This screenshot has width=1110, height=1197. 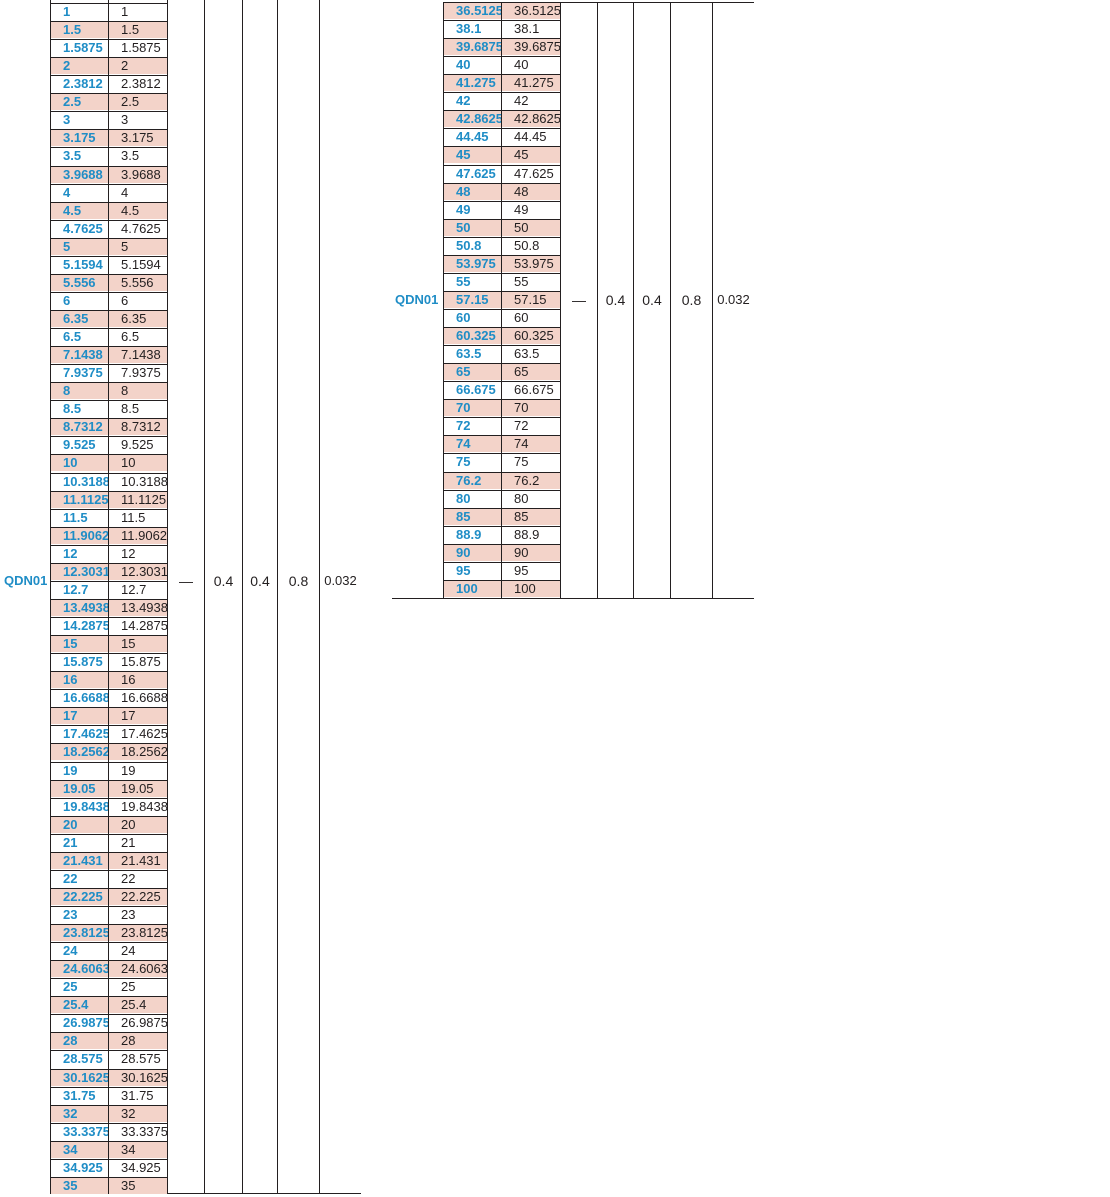 What do you see at coordinates (79, 607) in the screenshot?
I see `code-cell: 13.4938` at bounding box center [79, 607].